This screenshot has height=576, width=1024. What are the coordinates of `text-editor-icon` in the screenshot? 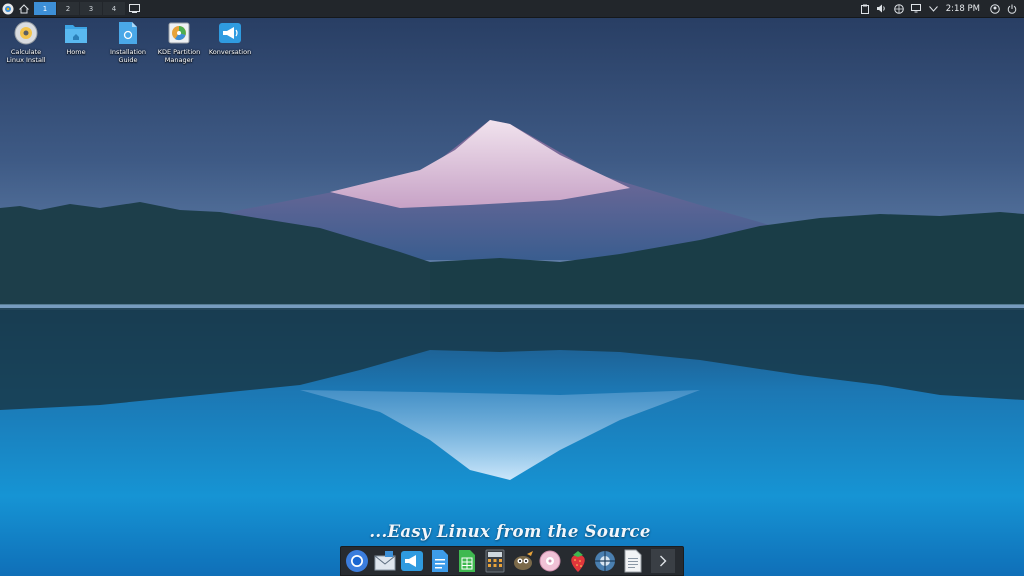 It's located at (633, 561).